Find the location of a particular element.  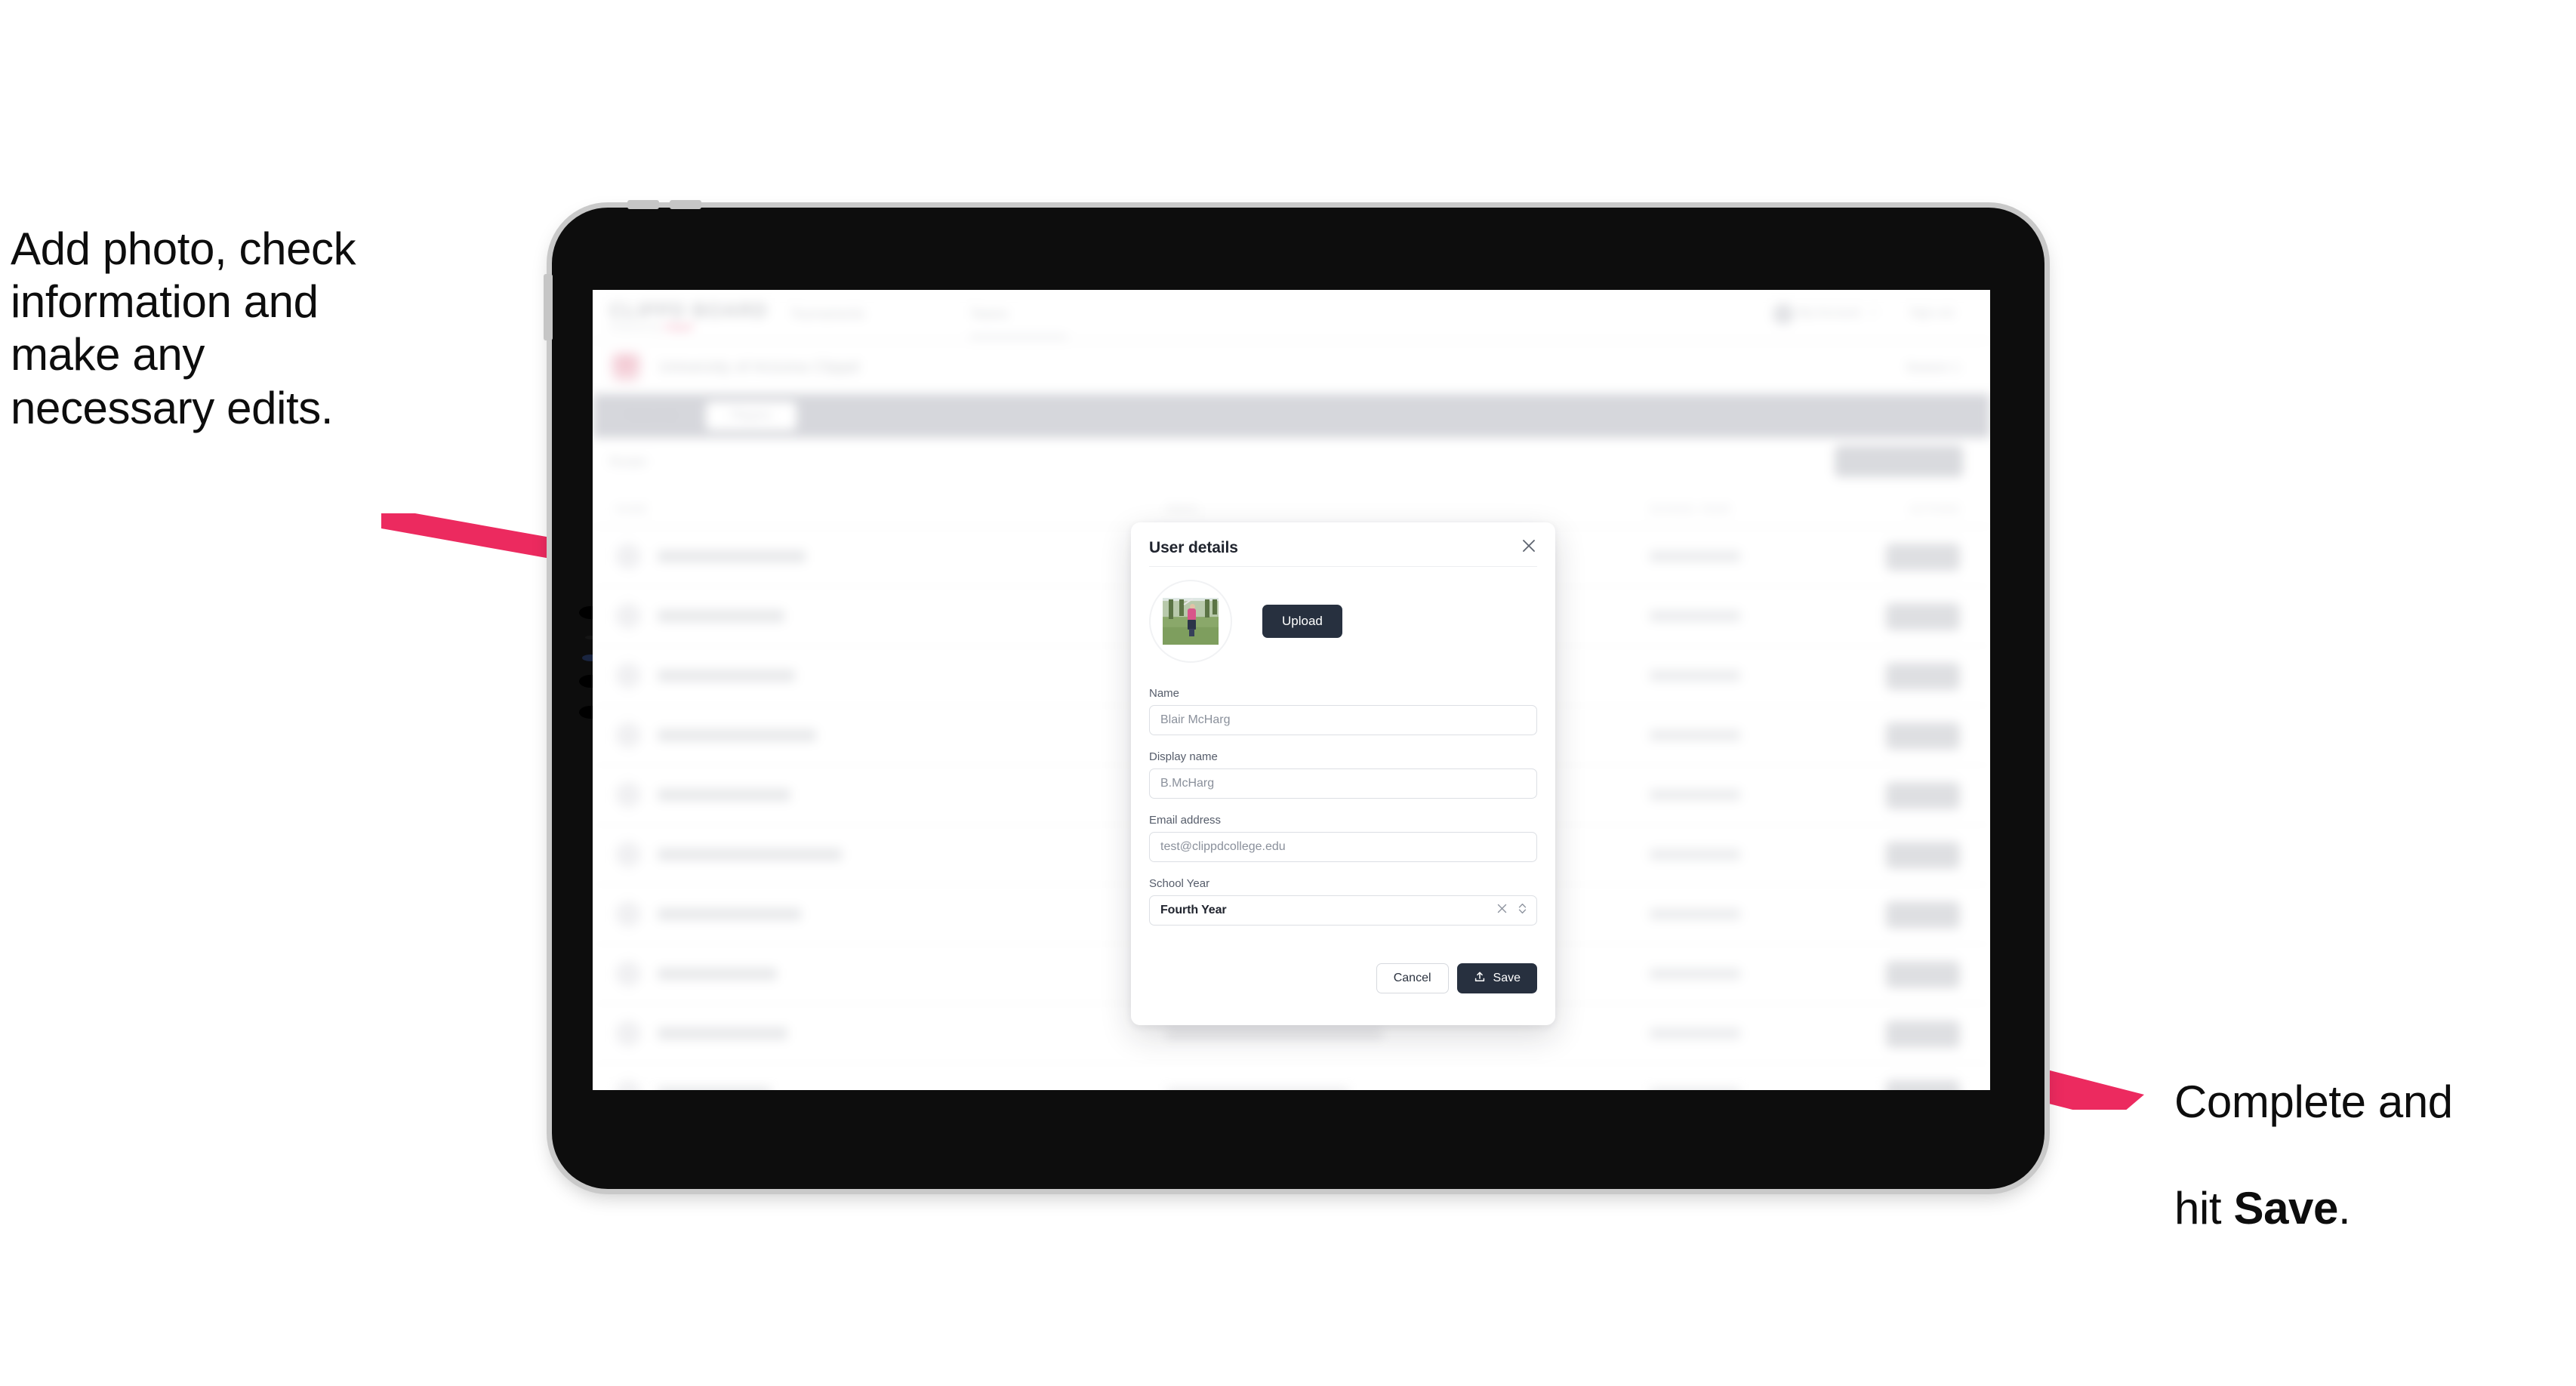

tab-players: Players is located at coordinates (751, 416).